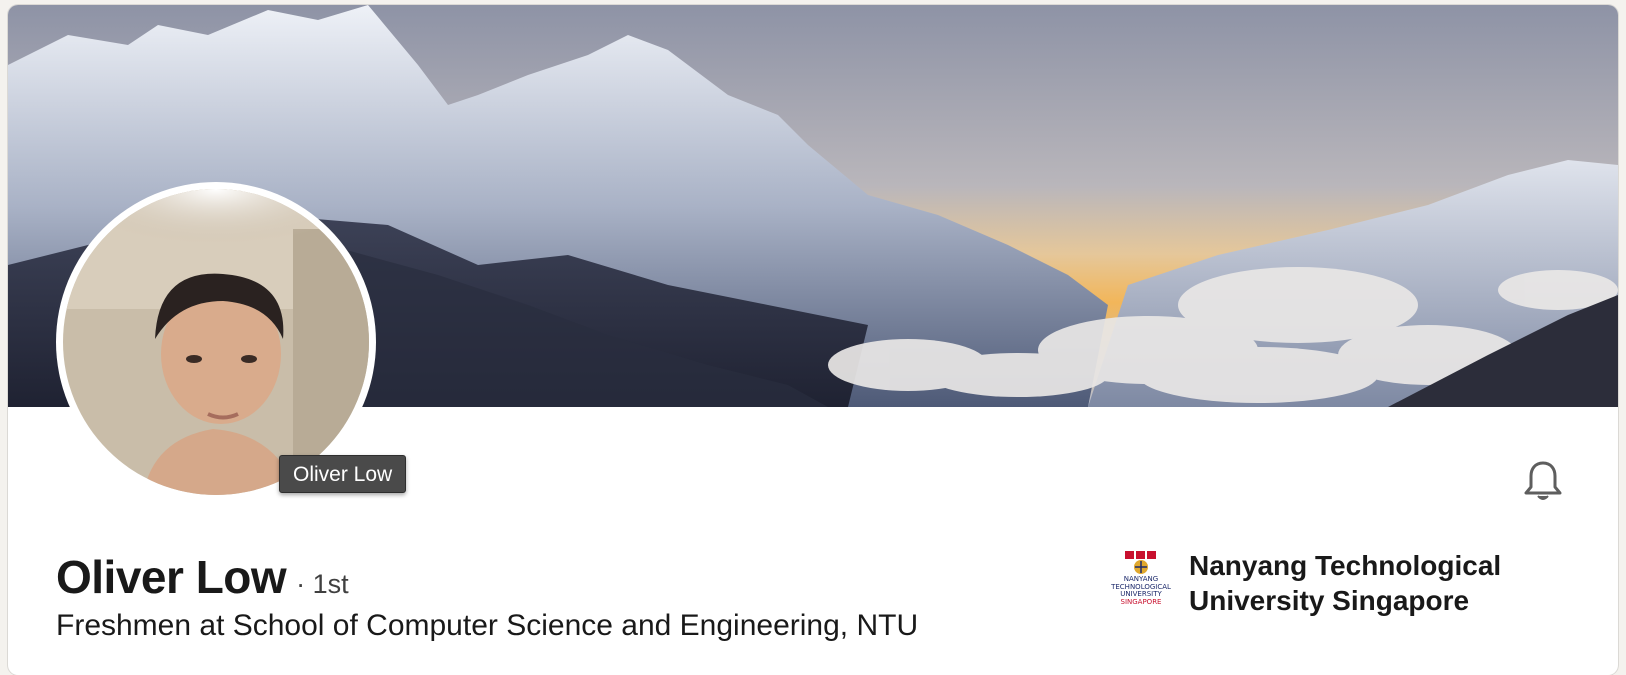 The width and height of the screenshot is (1626, 675). I want to click on avatar-tooltip: Oliver Low, so click(343, 474).